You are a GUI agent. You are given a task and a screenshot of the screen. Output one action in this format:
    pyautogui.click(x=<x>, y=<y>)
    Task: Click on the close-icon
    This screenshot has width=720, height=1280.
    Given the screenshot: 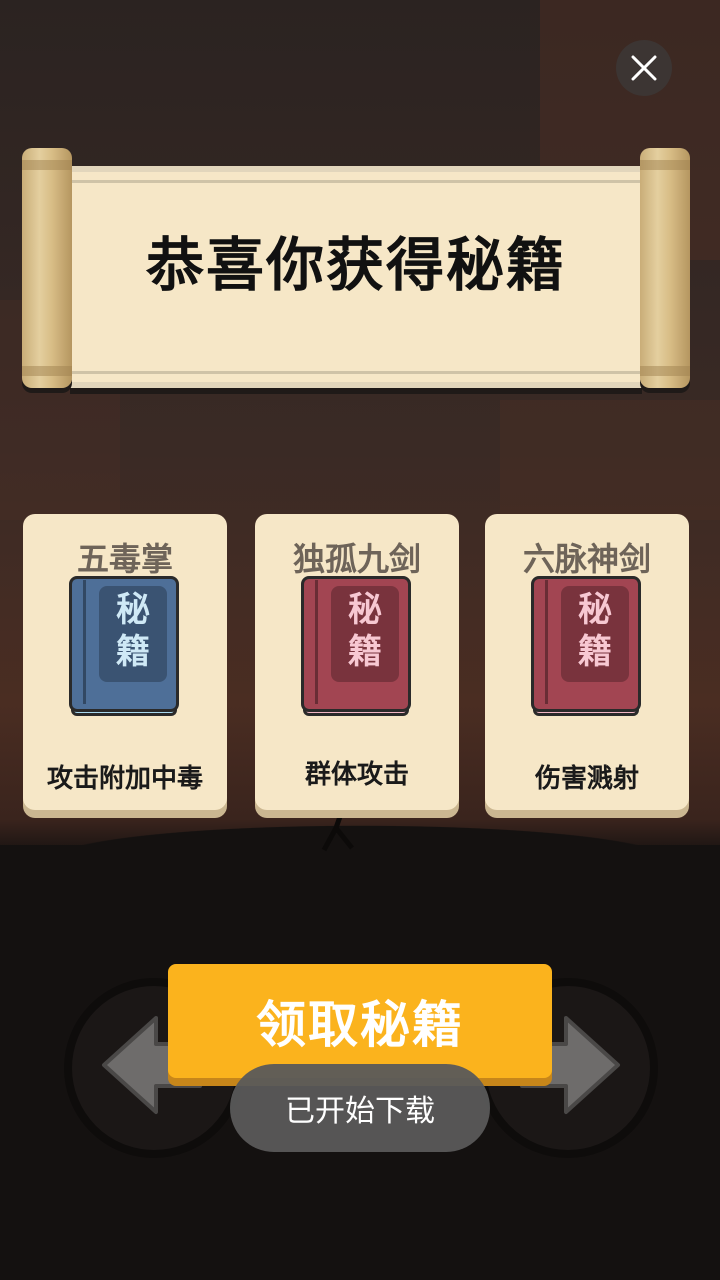 What is the action you would take?
    pyautogui.click(x=644, y=68)
    